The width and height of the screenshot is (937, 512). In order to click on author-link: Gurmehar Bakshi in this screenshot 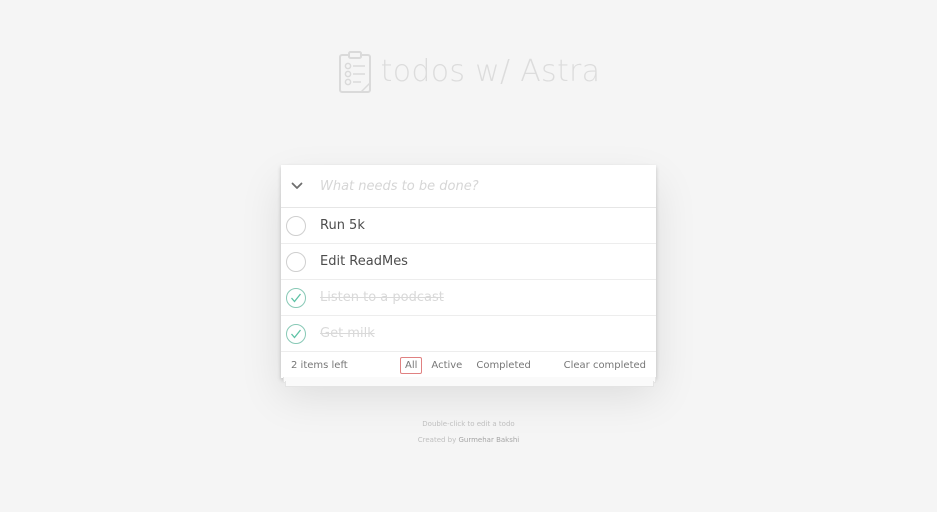, I will do `click(489, 440)`.